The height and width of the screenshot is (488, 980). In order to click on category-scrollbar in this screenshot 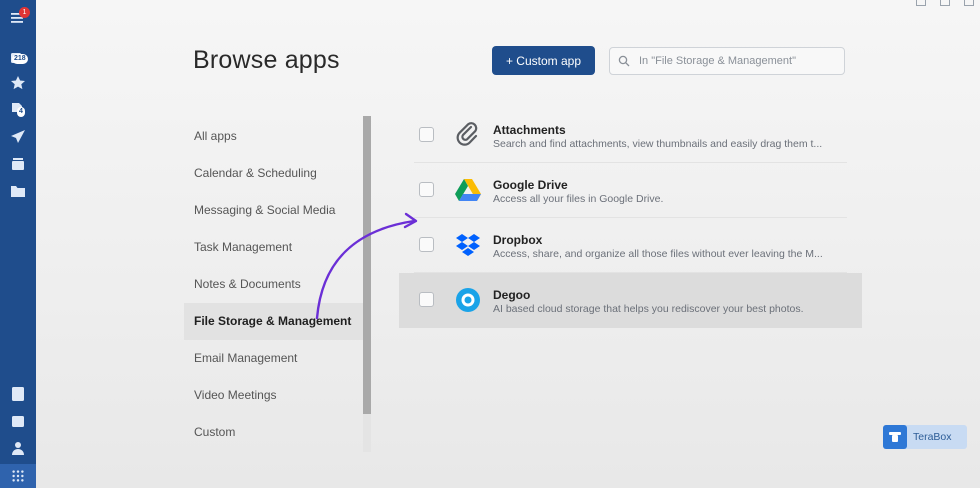, I will do `click(367, 265)`.